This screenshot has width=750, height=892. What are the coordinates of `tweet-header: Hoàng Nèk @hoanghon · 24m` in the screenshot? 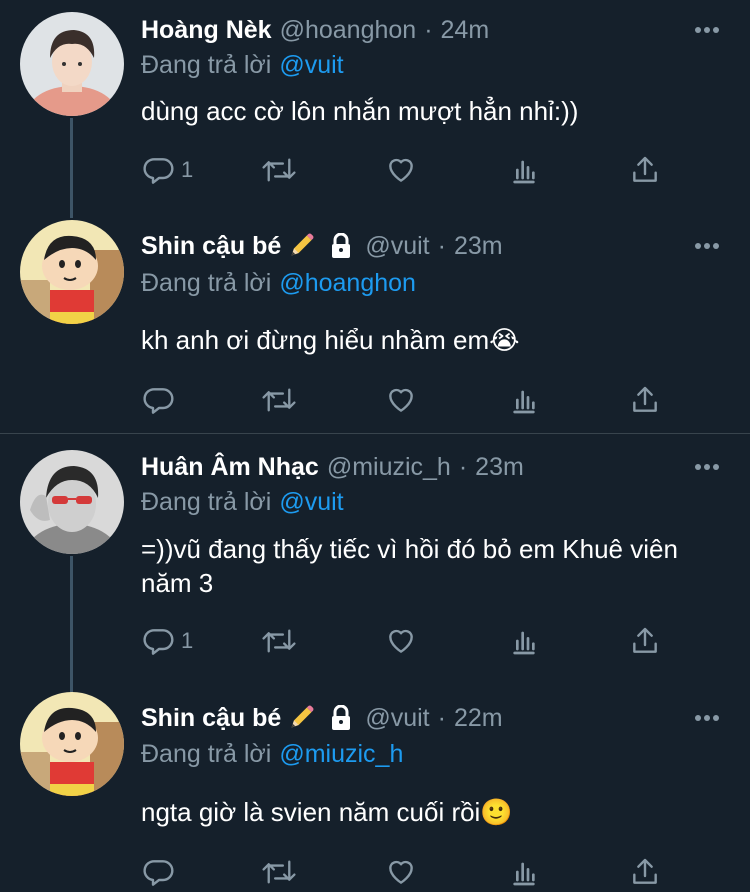 It's located at (315, 30).